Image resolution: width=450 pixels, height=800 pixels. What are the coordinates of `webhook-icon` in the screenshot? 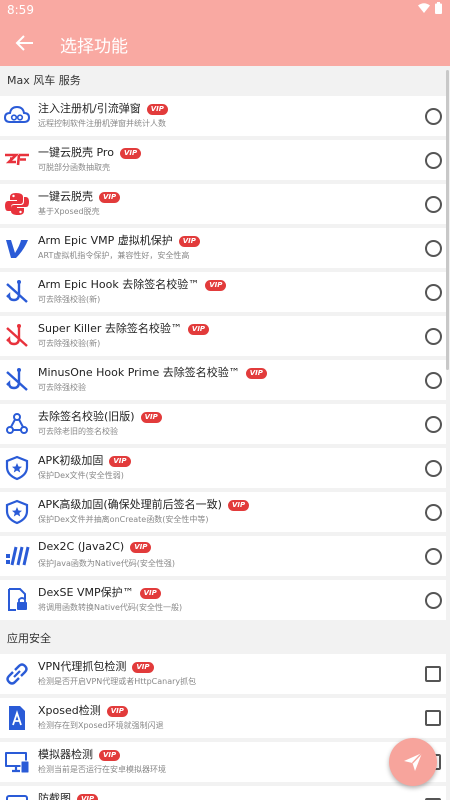 It's located at (17, 423).